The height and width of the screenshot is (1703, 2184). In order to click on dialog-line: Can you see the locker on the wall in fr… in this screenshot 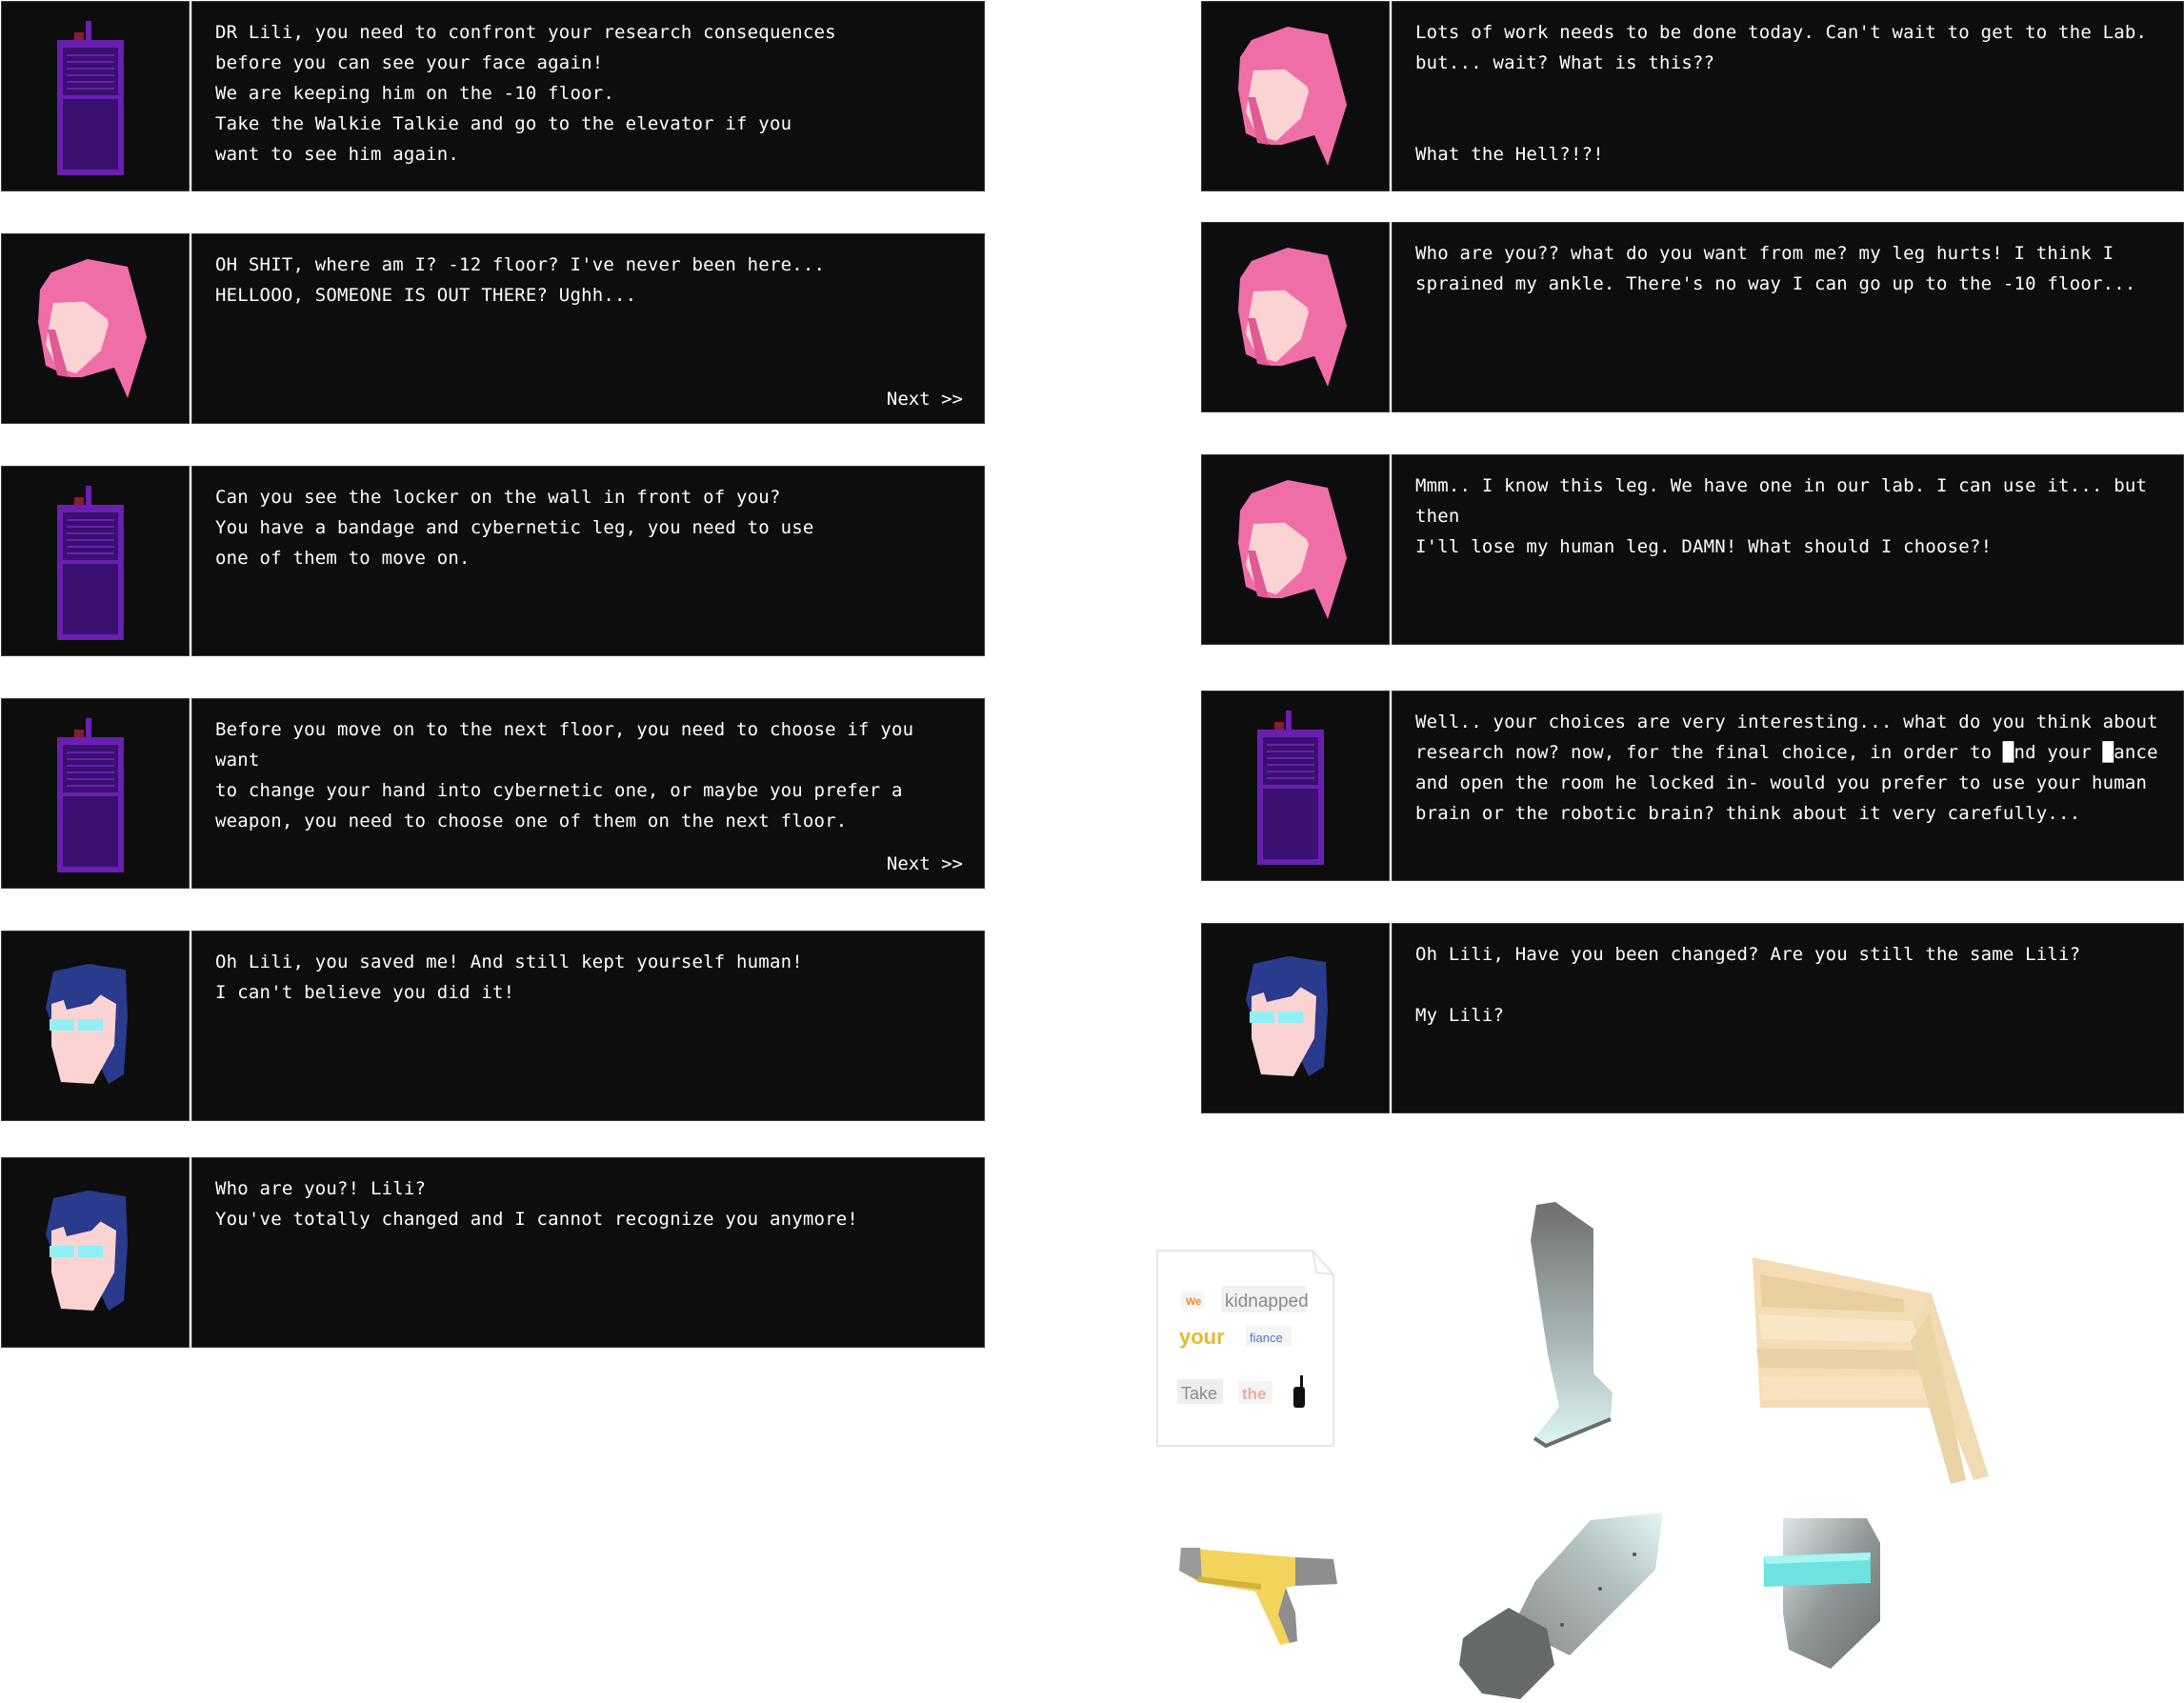, I will do `click(498, 497)`.